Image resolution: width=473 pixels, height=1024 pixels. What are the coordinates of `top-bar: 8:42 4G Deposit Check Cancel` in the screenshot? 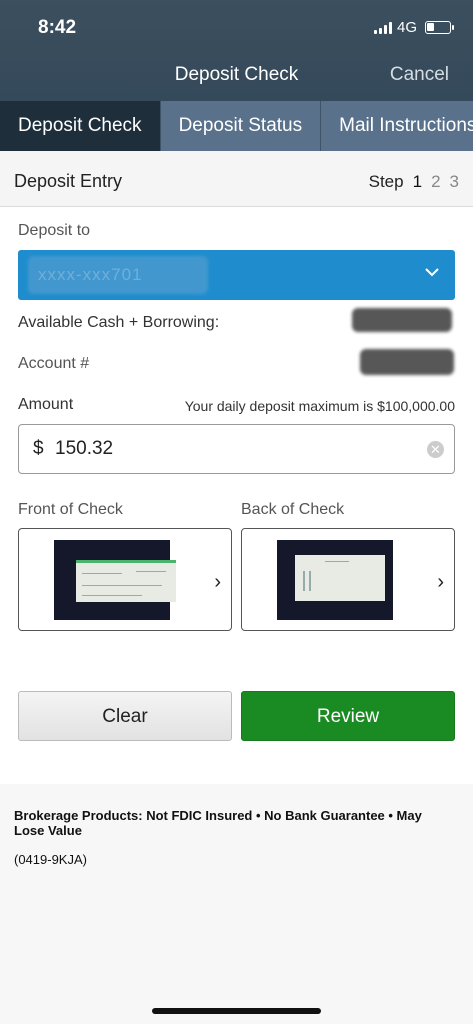 It's located at (236, 50).